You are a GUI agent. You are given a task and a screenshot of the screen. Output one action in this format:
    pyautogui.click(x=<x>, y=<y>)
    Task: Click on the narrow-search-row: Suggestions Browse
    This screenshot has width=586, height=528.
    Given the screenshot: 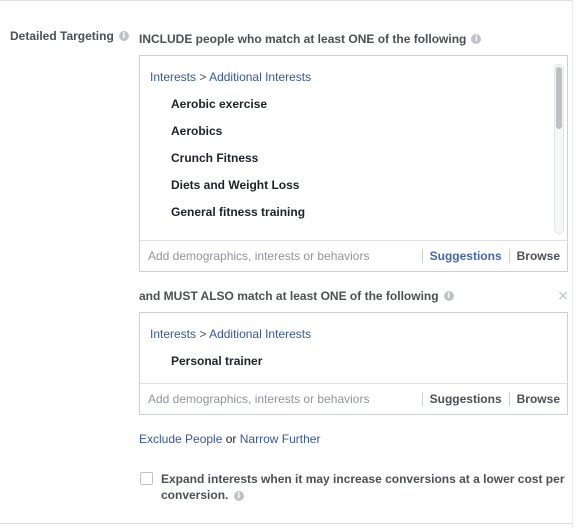 What is the action you would take?
    pyautogui.click(x=353, y=398)
    